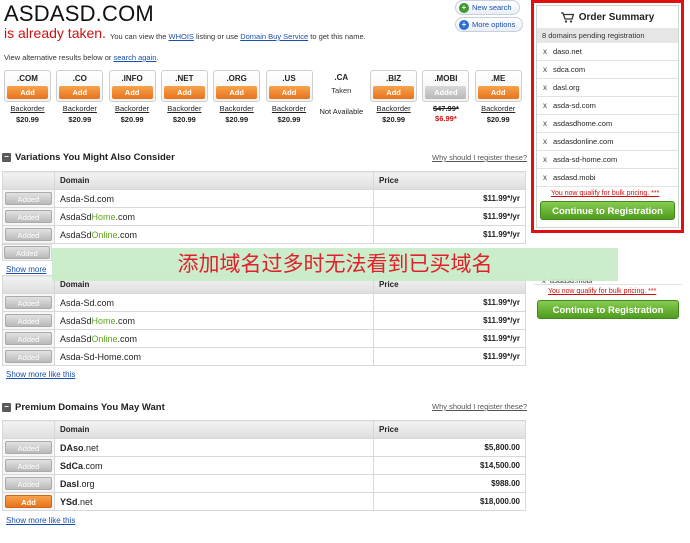 Image resolution: width=690 pixels, height=543 pixels. Describe the element at coordinates (135, 57) in the screenshot. I see `search-again-link: search again` at that location.